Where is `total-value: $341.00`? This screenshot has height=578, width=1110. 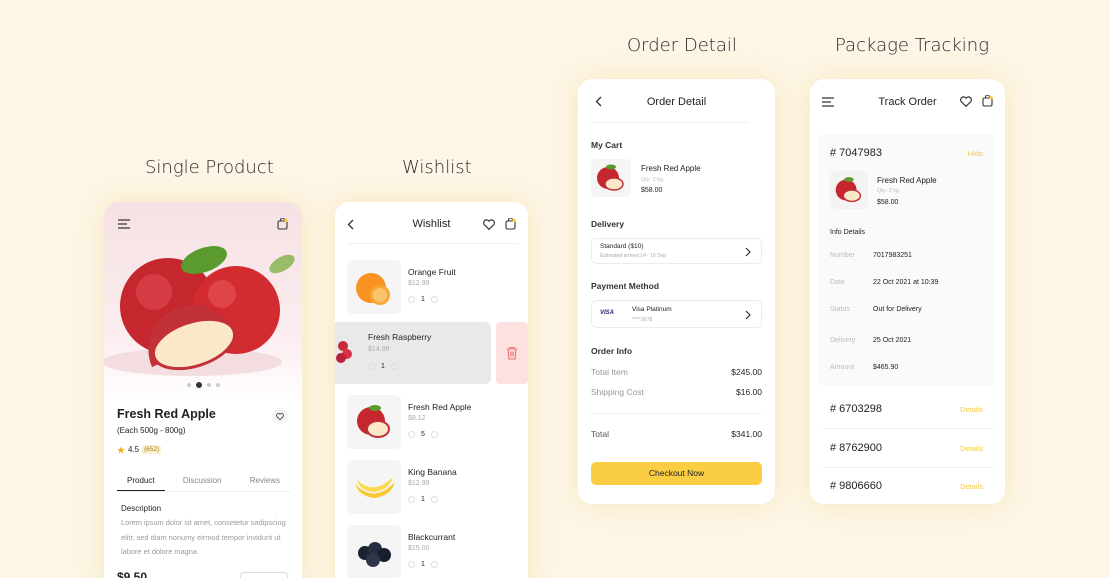
total-value: $341.00 is located at coordinates (746, 434).